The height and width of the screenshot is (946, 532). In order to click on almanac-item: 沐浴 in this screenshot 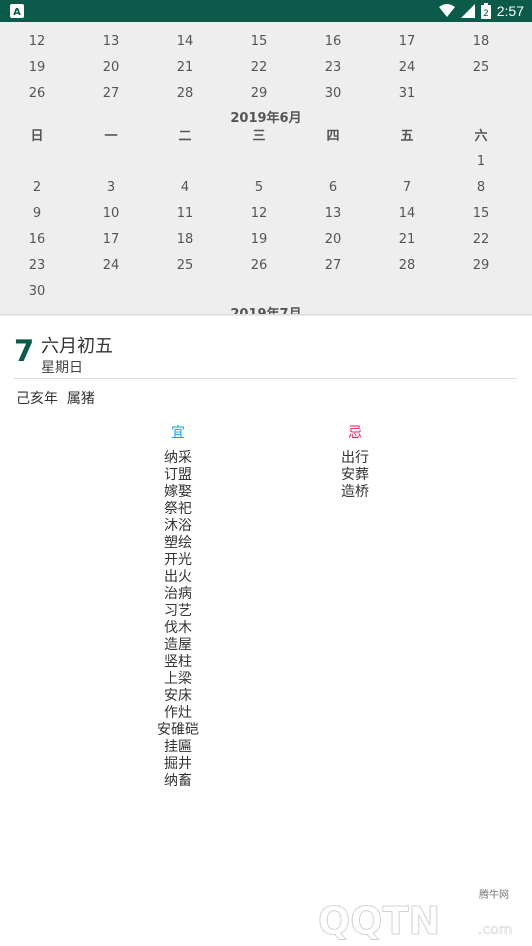, I will do `click(178, 526)`.